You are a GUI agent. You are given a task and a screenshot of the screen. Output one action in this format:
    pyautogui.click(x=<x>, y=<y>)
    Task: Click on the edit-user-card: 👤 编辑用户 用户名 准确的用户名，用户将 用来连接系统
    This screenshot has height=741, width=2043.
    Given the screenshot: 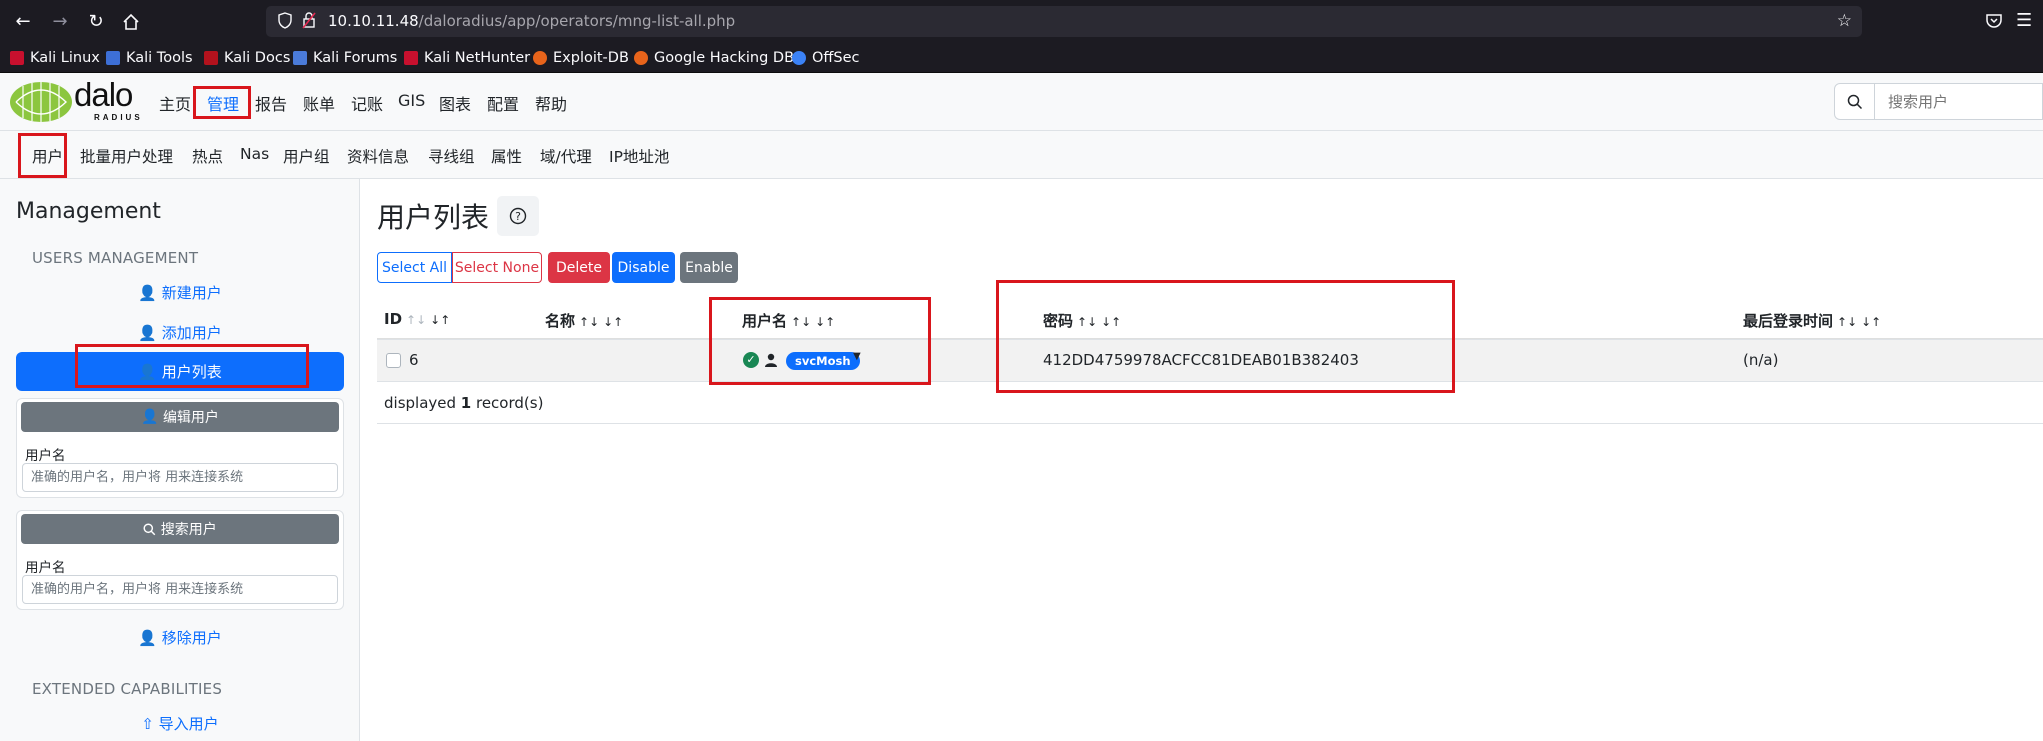 What is the action you would take?
    pyautogui.click(x=180, y=448)
    